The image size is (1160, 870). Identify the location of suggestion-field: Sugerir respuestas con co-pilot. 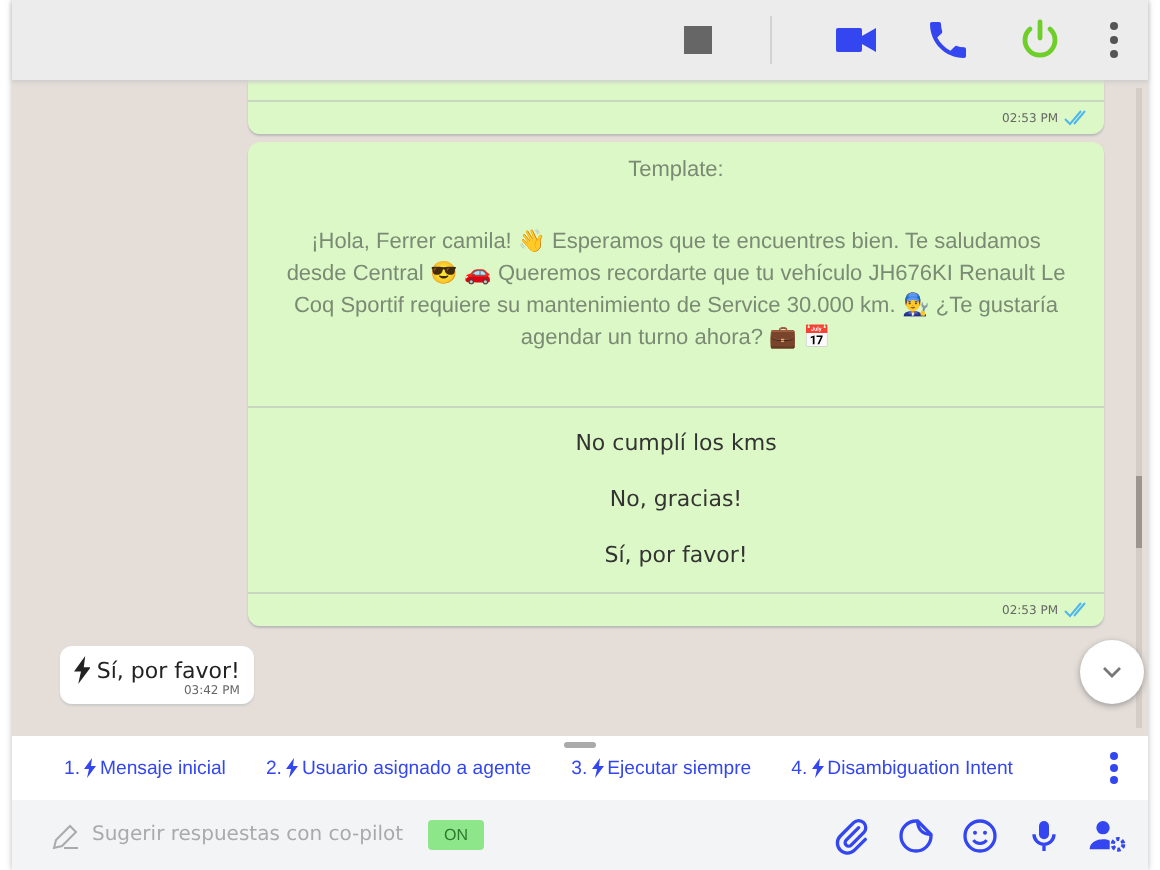
(252, 835).